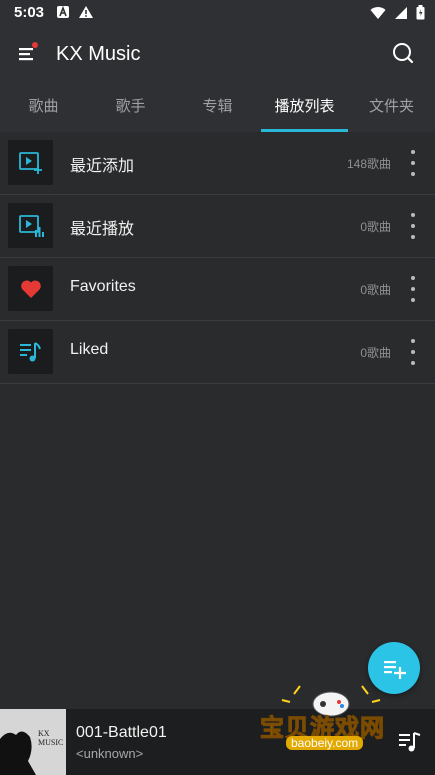 Image resolution: width=435 pixels, height=775 pixels. I want to click on recent-add-icon, so click(30, 162).